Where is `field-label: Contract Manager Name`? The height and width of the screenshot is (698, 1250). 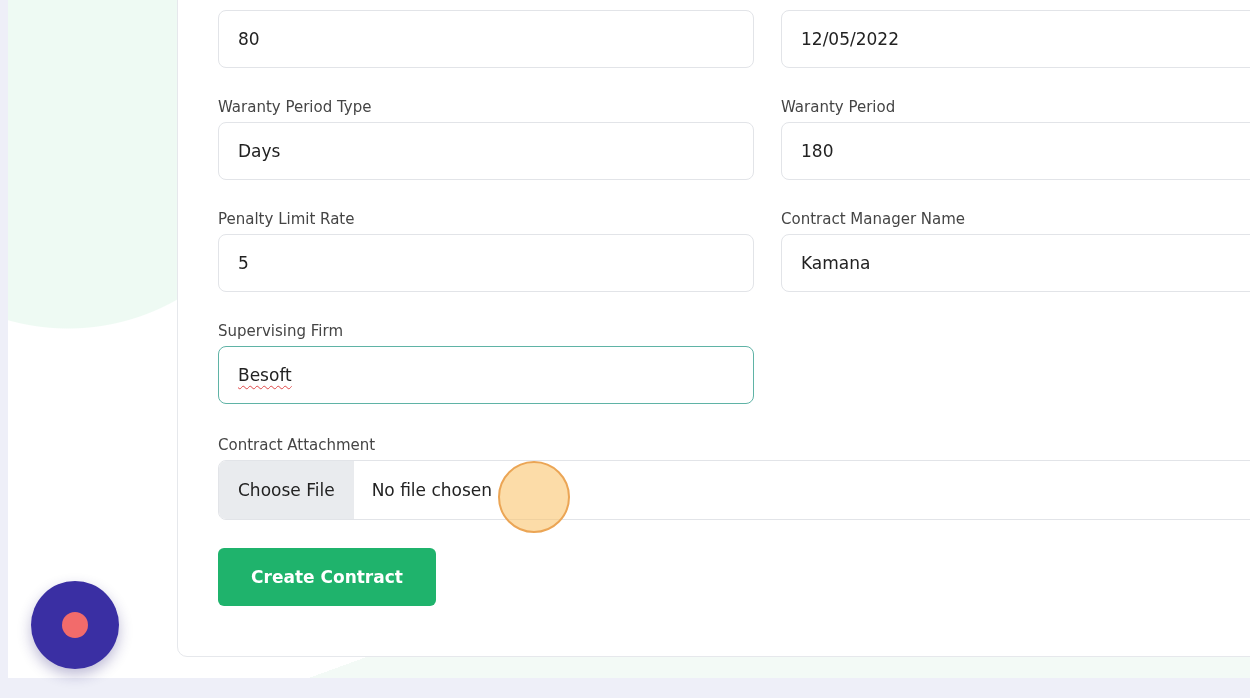 field-label: Contract Manager Name is located at coordinates (874, 219).